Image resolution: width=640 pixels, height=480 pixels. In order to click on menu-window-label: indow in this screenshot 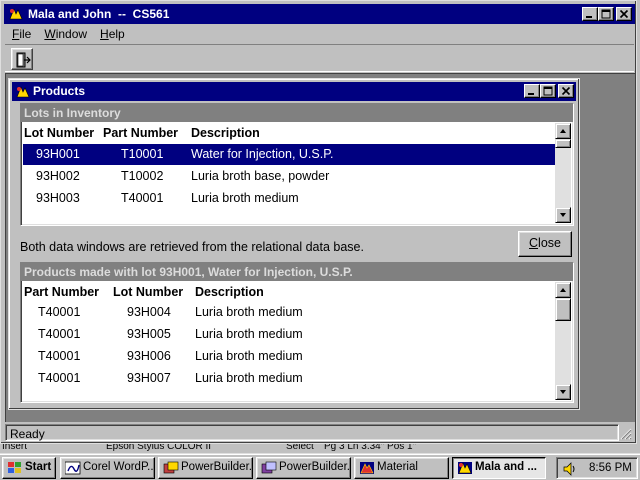, I will do `click(71, 34)`.